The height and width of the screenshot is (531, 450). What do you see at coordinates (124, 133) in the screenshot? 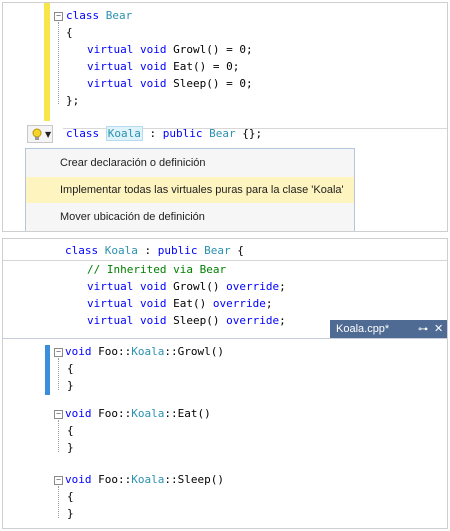
I see `koala-identifier: Koala` at bounding box center [124, 133].